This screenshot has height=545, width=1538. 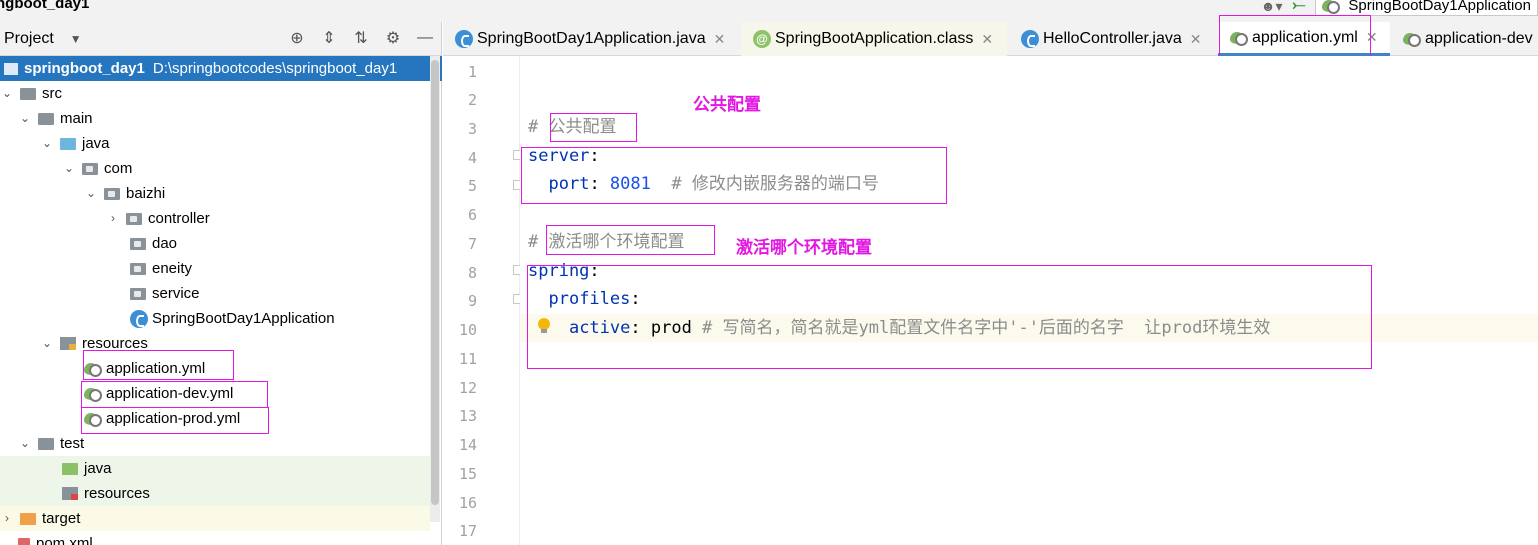 I want to click on tree-item-label: pom.xml, so click(x=64, y=540).